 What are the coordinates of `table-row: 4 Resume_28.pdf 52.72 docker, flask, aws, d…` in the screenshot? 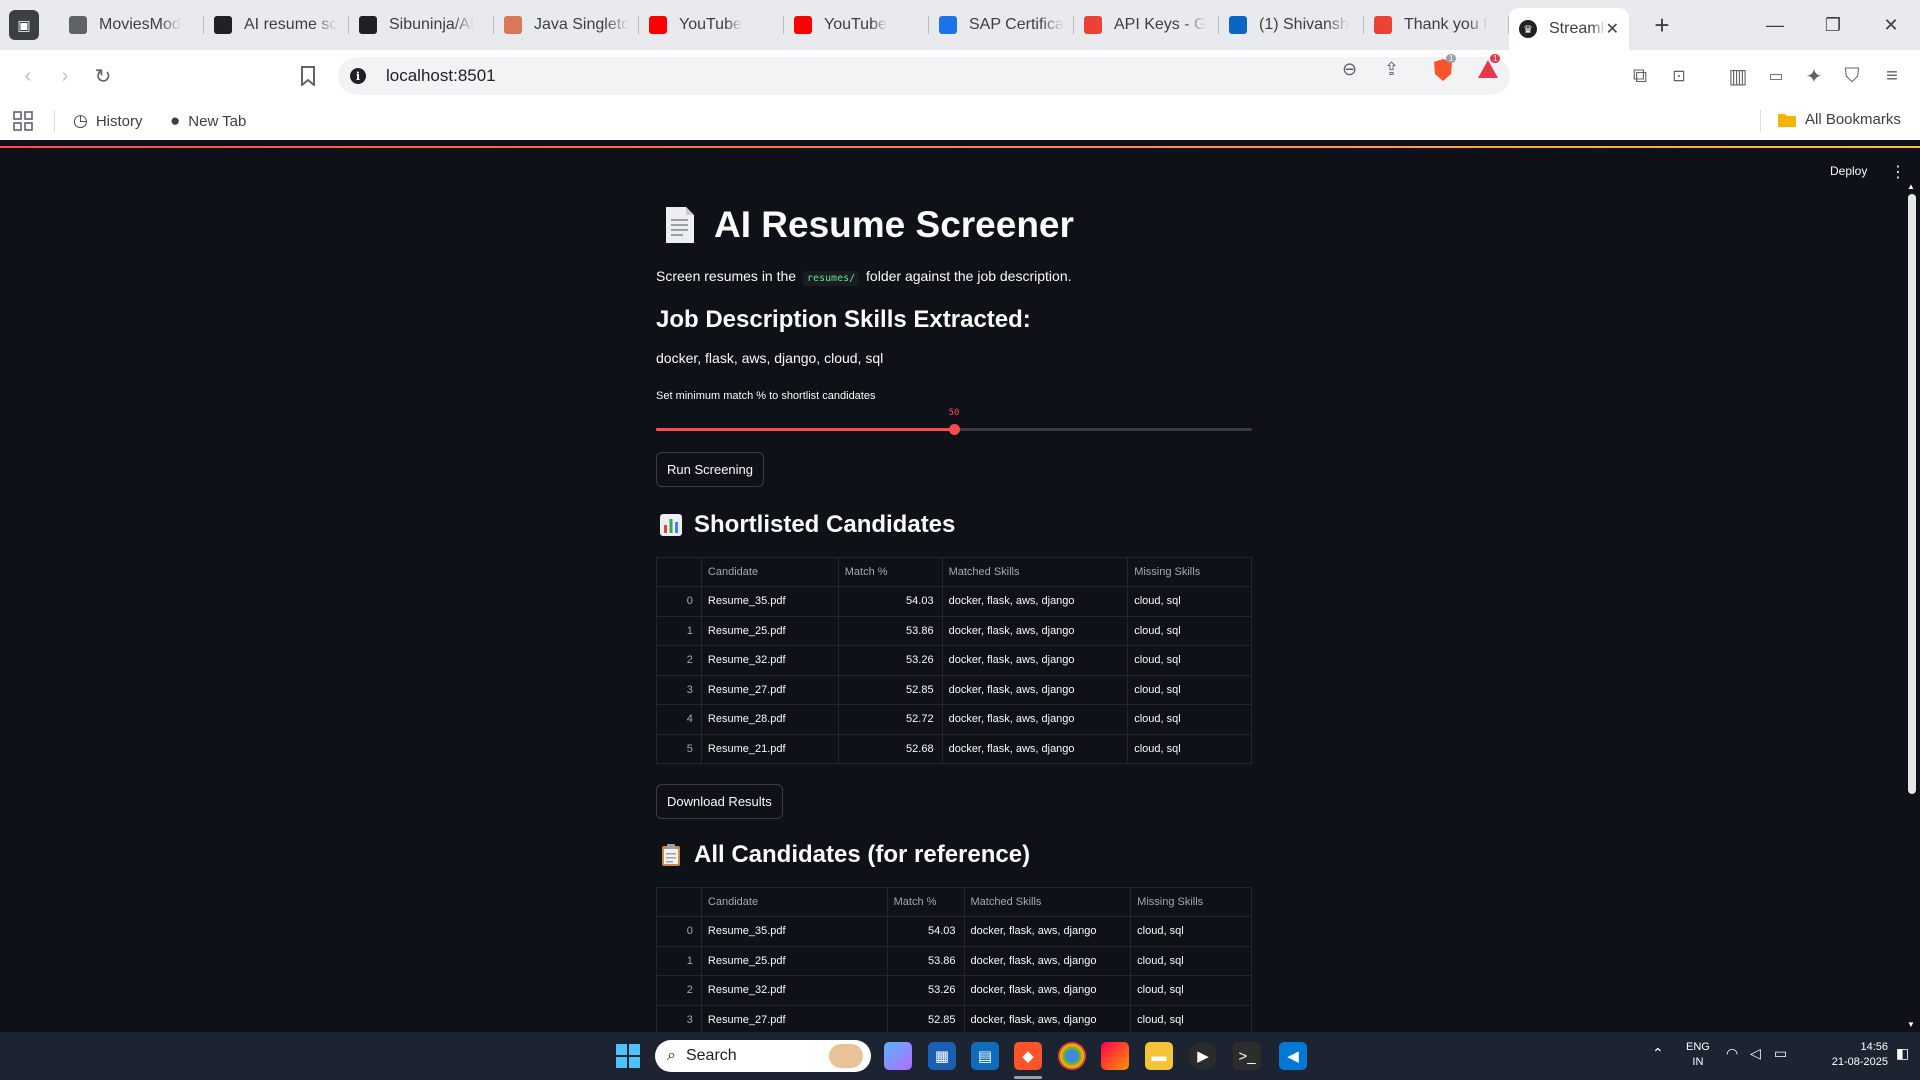 It's located at (954, 719).